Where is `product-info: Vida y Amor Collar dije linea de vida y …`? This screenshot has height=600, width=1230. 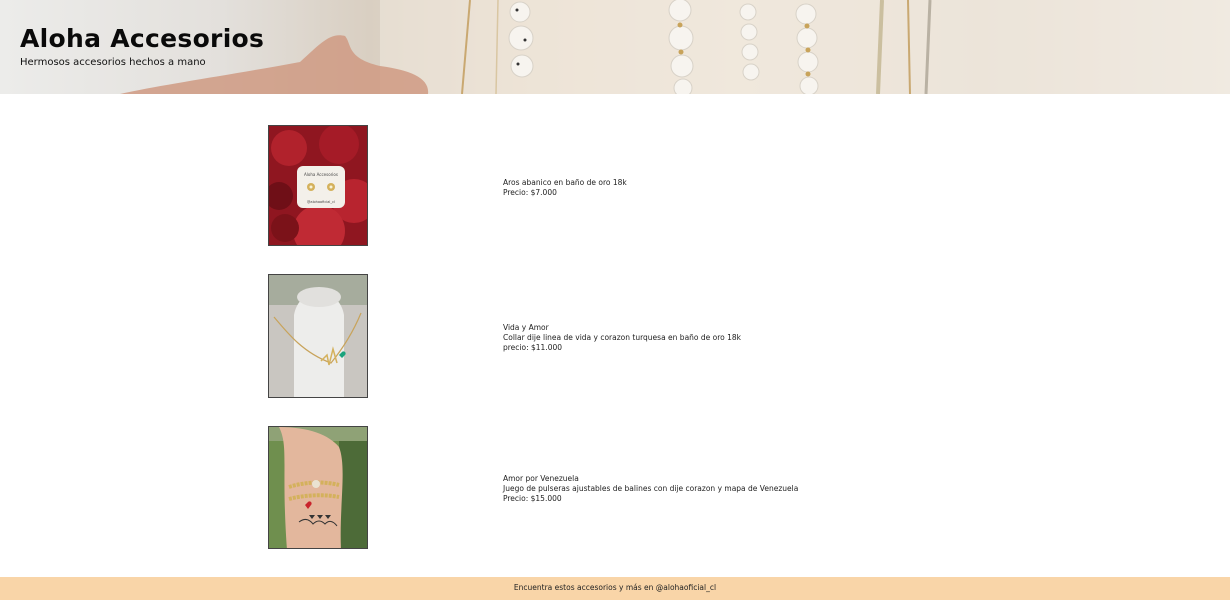 product-info: Vida y Amor Collar dije linea de vida y … is located at coordinates (622, 338).